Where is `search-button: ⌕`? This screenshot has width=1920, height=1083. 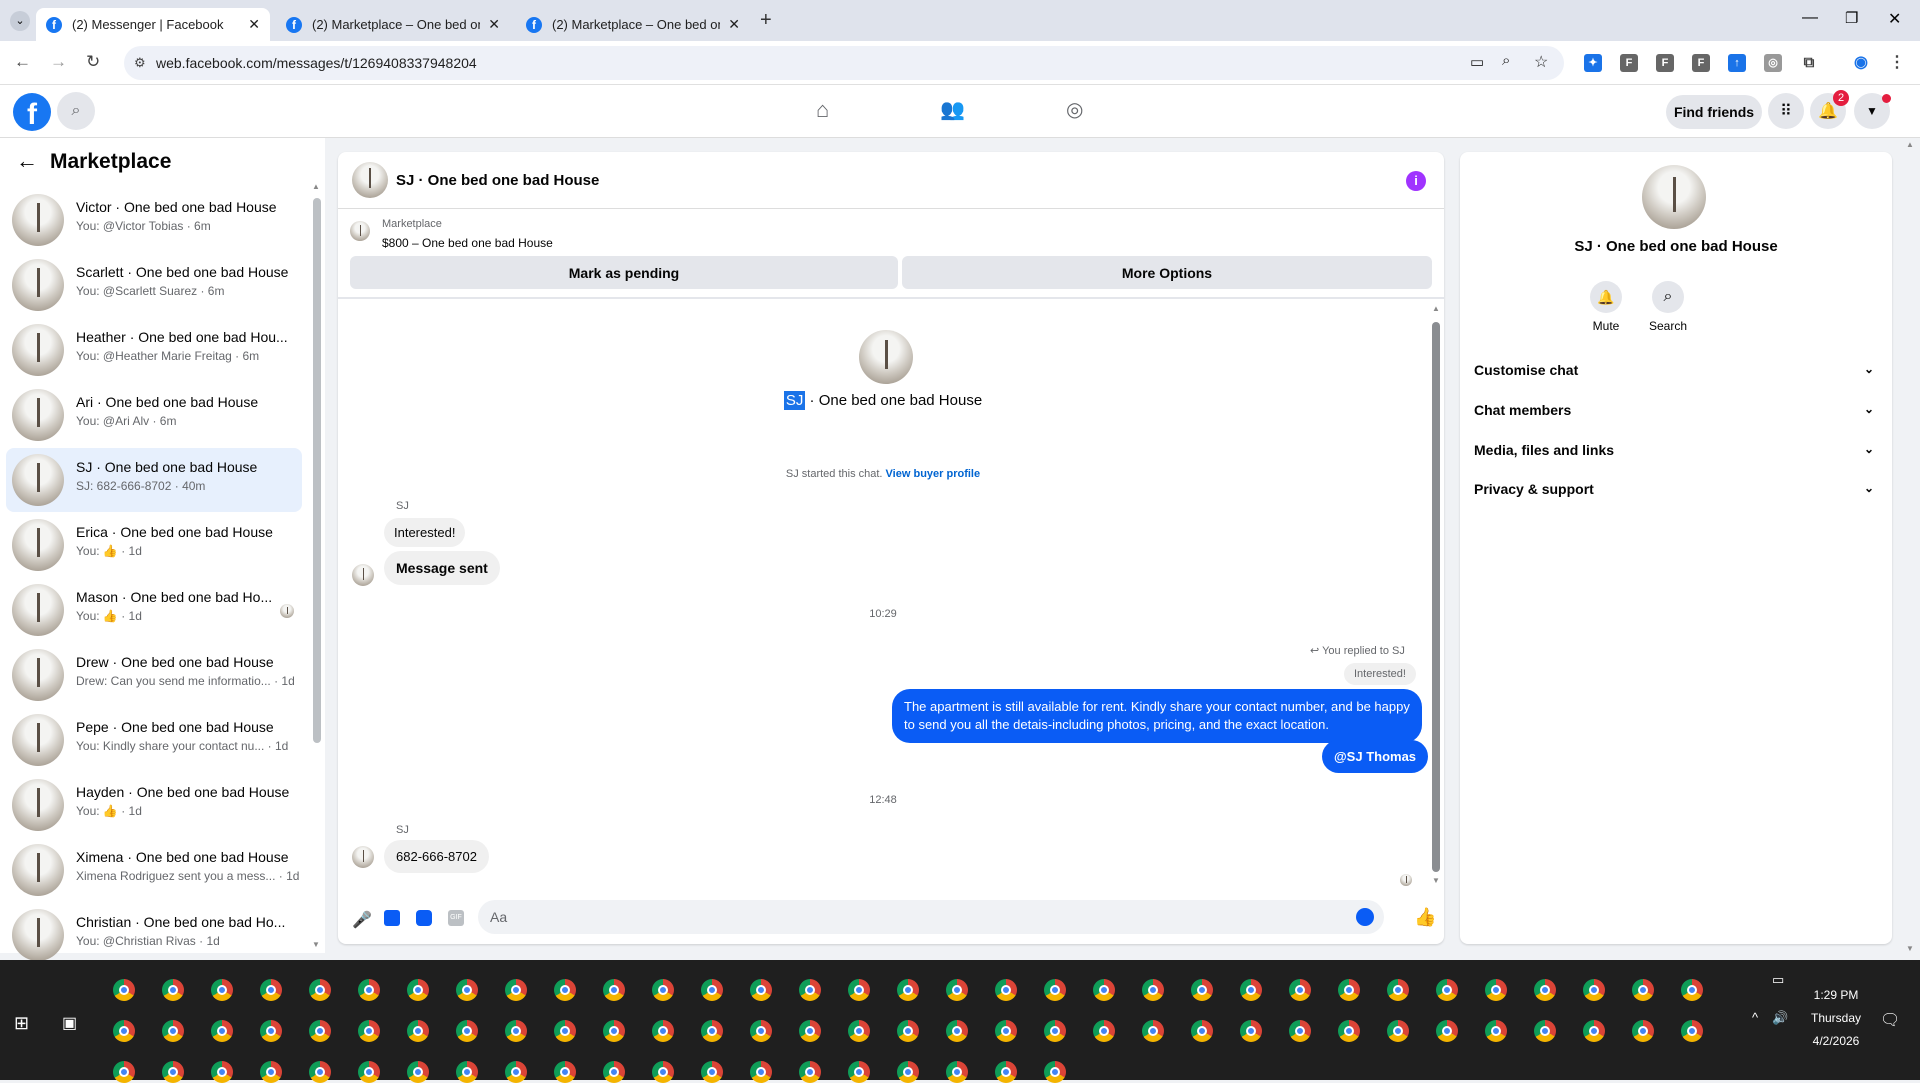
search-button: ⌕ is located at coordinates (1668, 297).